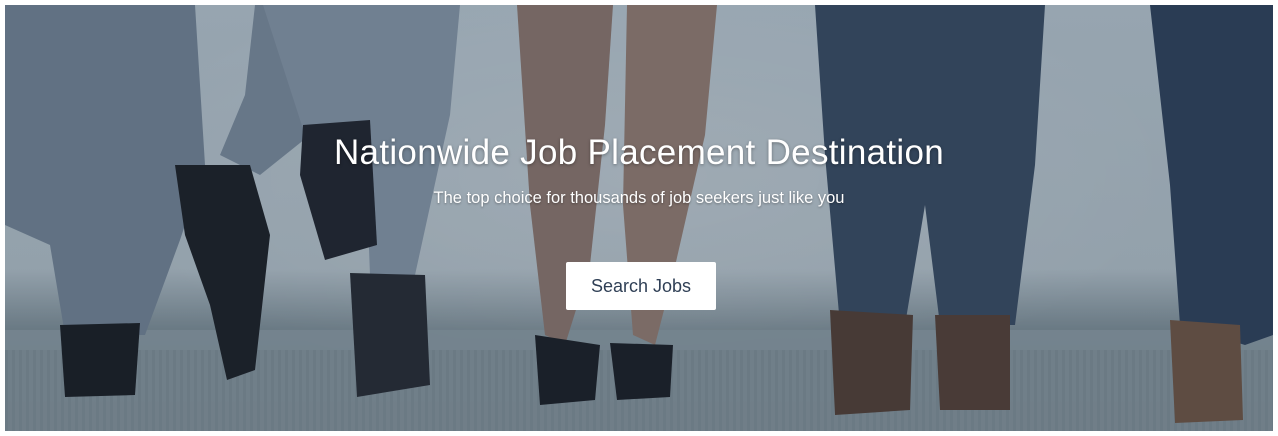 This screenshot has height=436, width=1278. What do you see at coordinates (641, 286) in the screenshot?
I see `search-jobs-button: Search Jobs` at bounding box center [641, 286].